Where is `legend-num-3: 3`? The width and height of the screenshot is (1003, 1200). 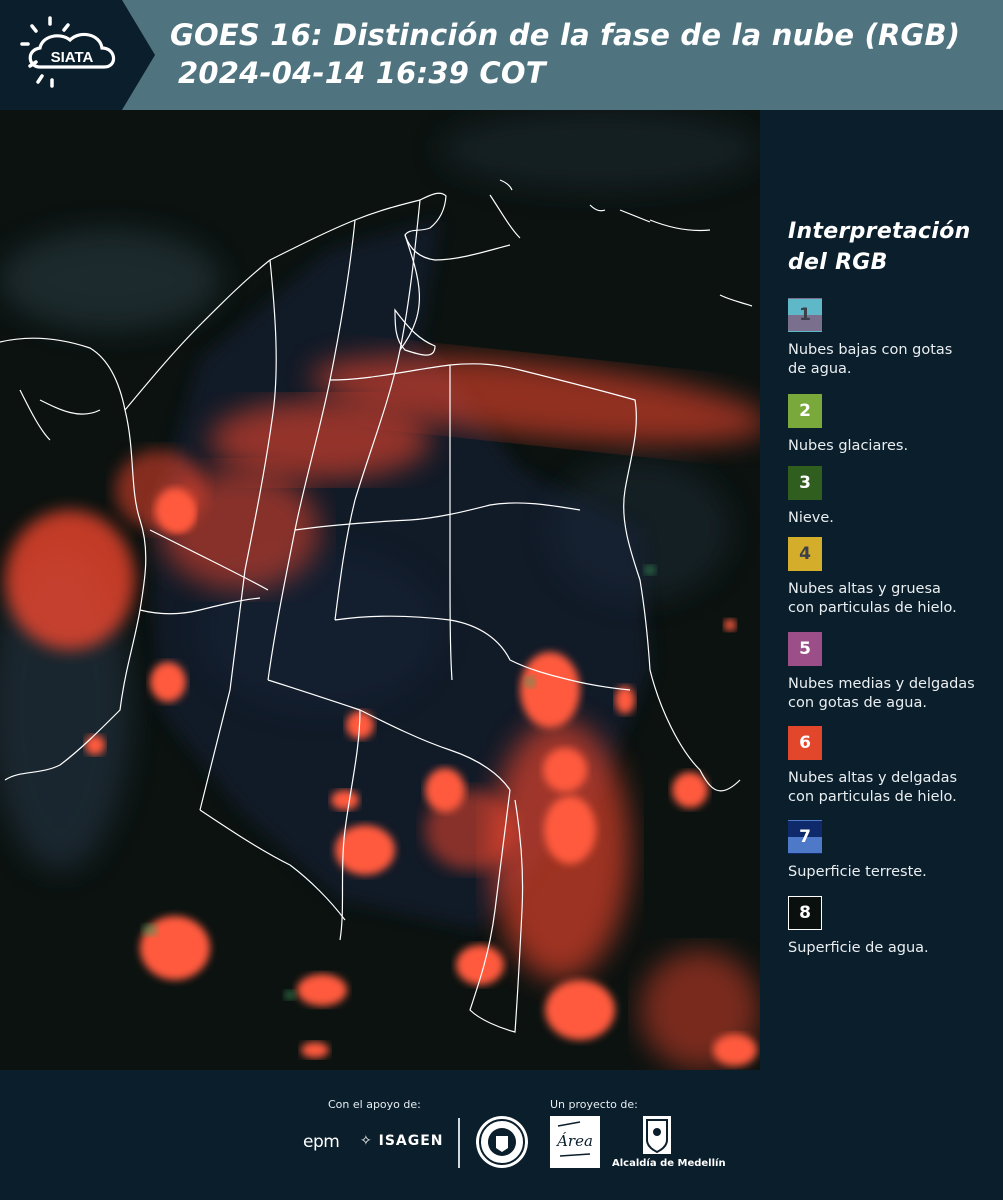 legend-num-3: 3 is located at coordinates (805, 483).